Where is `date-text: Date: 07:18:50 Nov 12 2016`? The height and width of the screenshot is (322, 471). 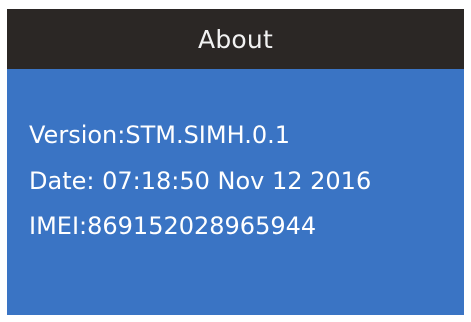 date-text: Date: 07:18:50 Nov 12 2016 is located at coordinates (200, 181).